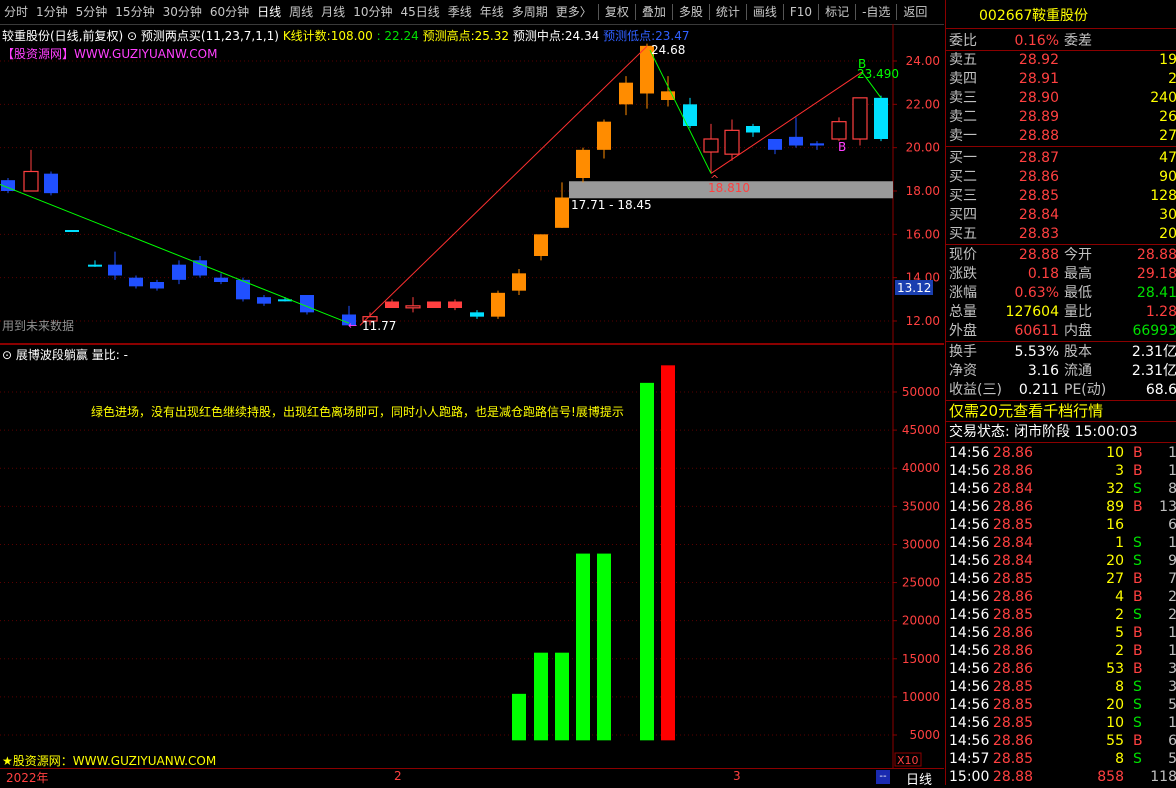 The width and height of the screenshot is (1176, 788). I want to click on tick-side: S, so click(1137, 489).